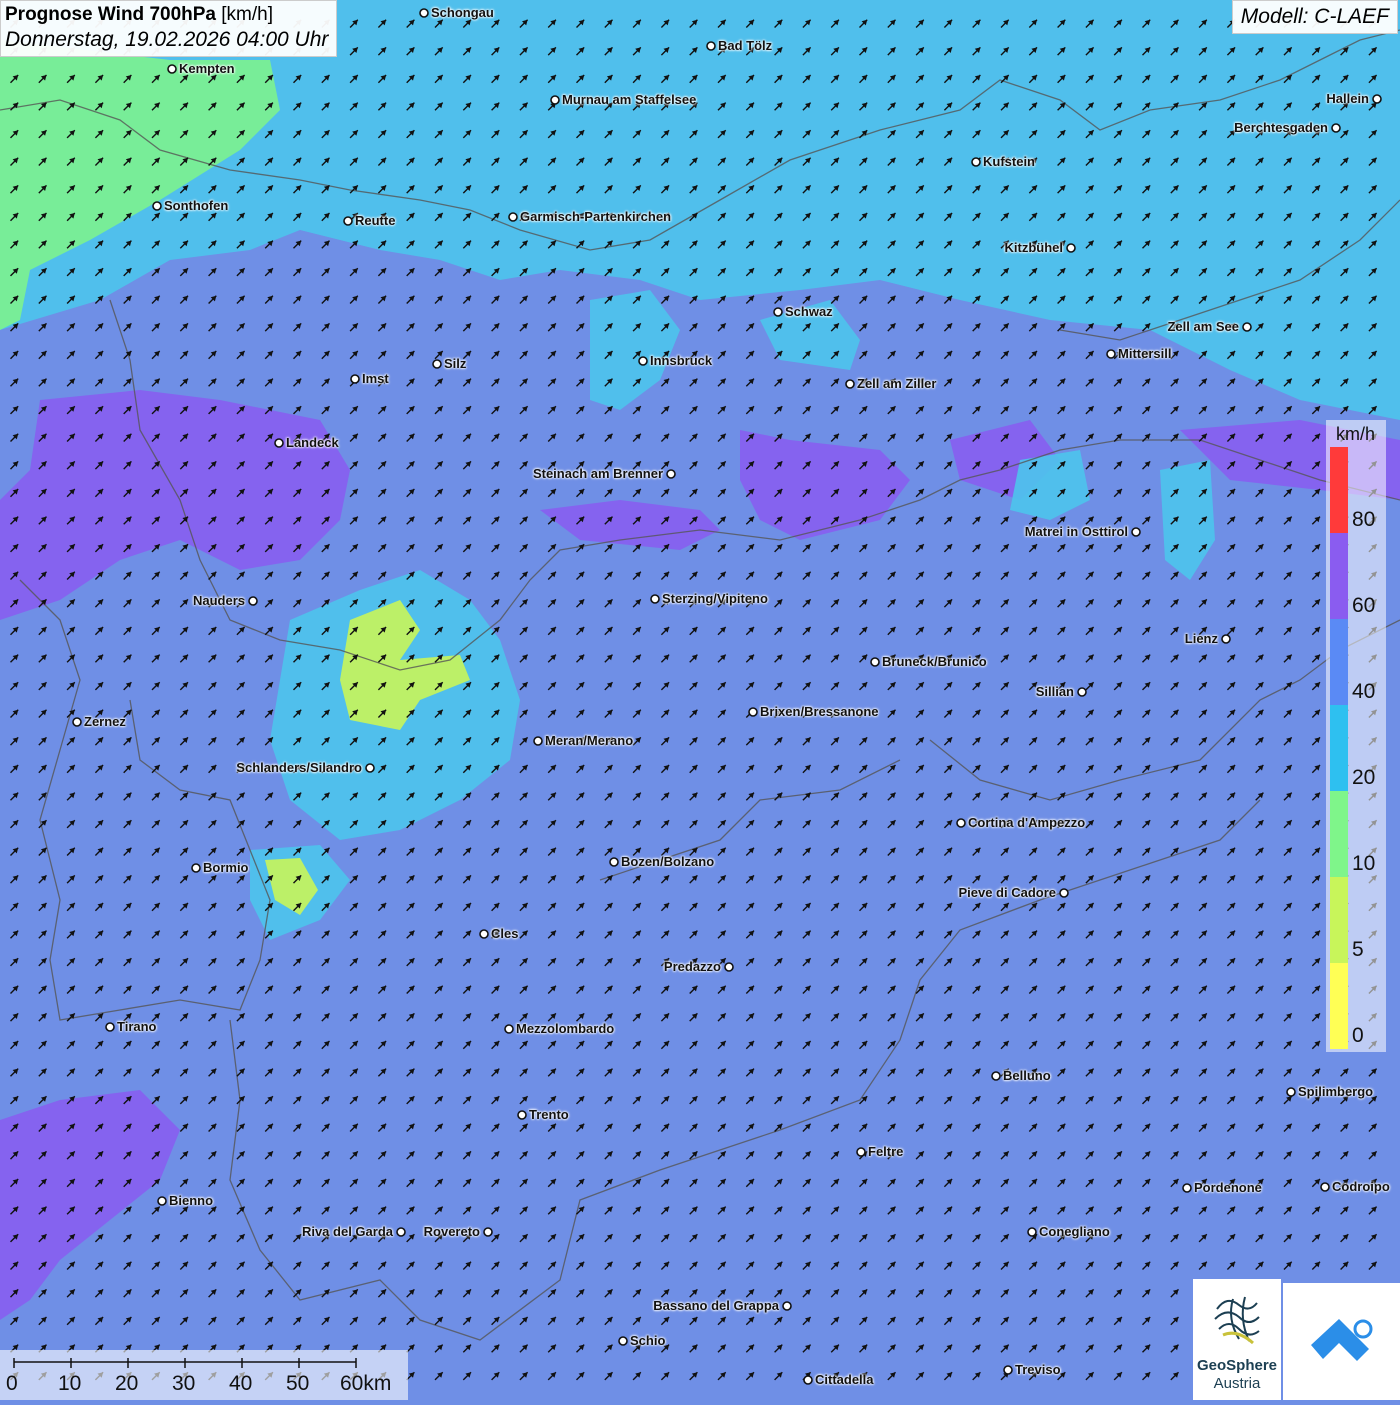  What do you see at coordinates (1144, 354) in the screenshot?
I see `city-label: Mittersill` at bounding box center [1144, 354].